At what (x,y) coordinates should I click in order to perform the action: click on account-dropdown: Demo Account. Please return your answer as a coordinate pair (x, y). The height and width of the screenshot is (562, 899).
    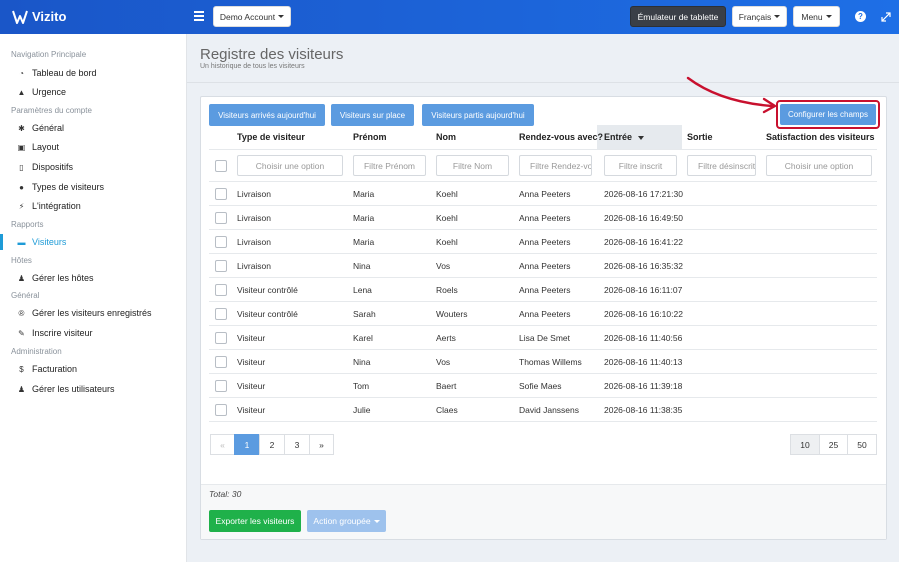
    Looking at the image, I should click on (252, 16).